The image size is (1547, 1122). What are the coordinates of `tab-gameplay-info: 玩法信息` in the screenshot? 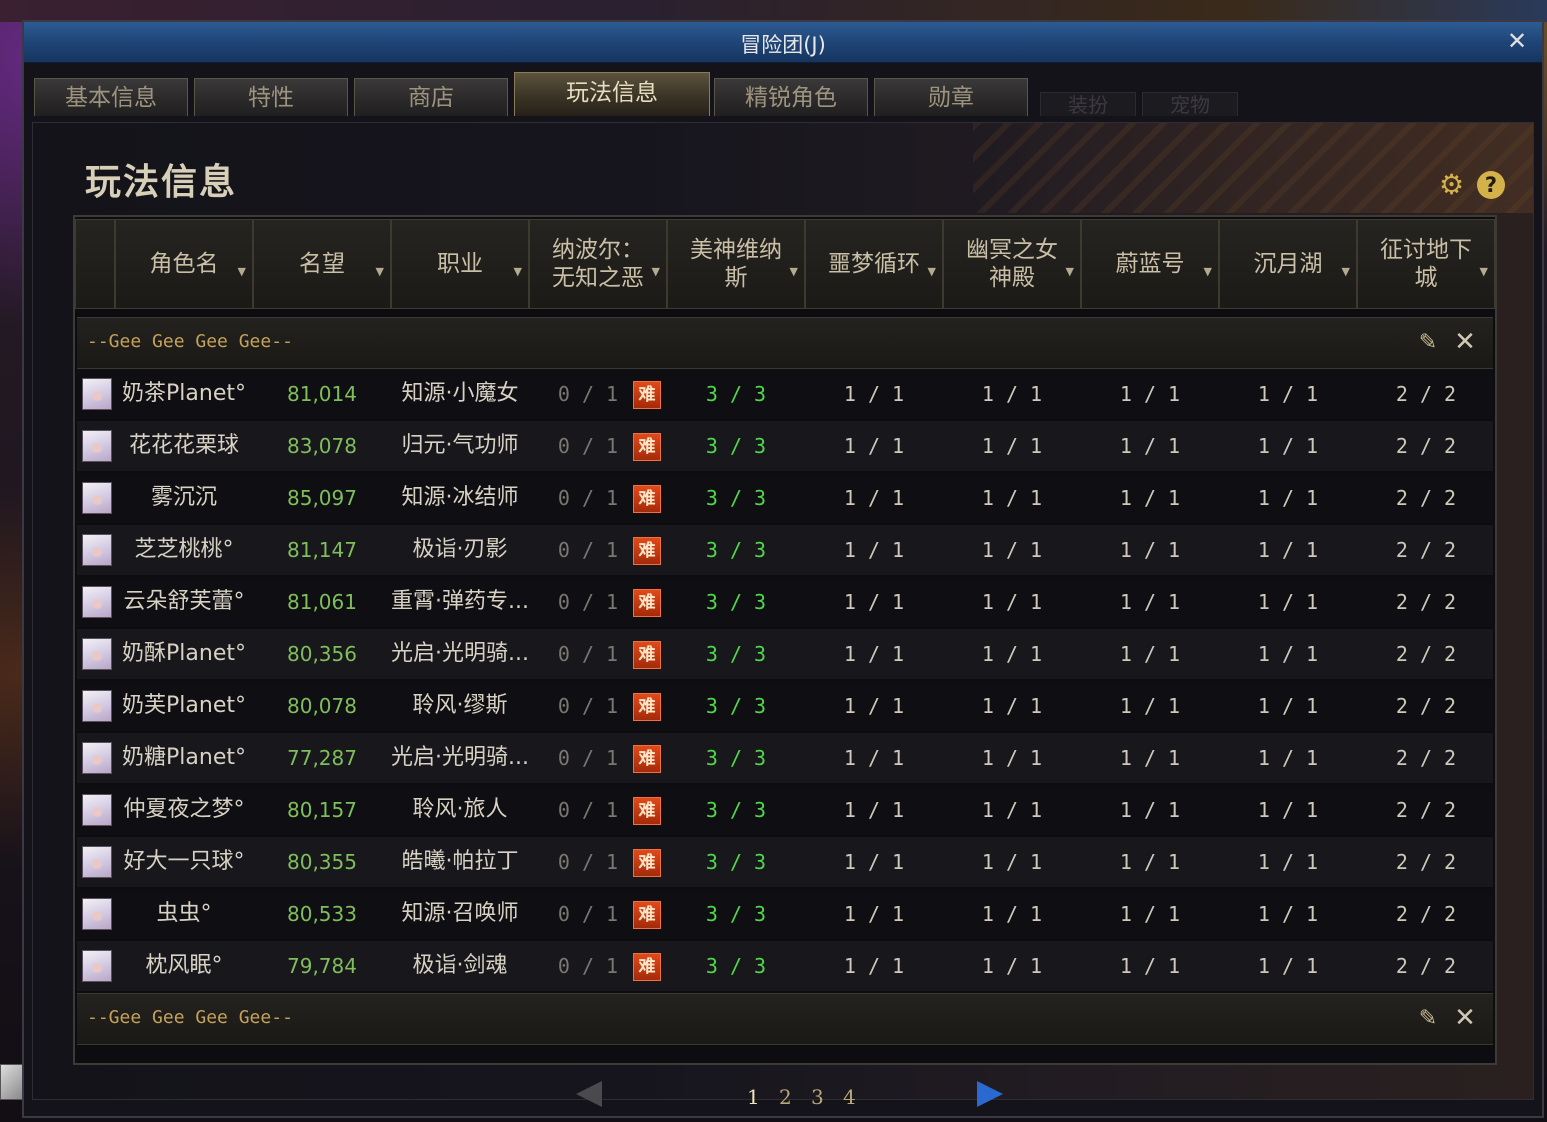 It's located at (612, 94).